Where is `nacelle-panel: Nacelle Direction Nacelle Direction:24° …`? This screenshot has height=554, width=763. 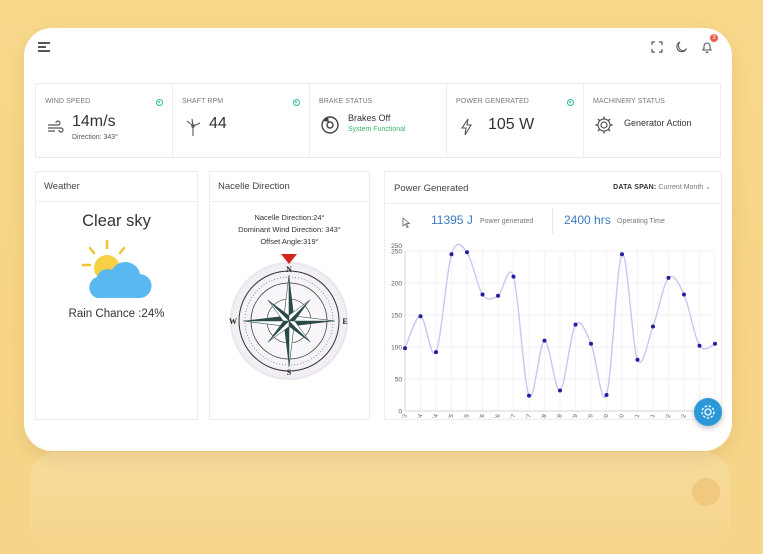 nacelle-panel: Nacelle Direction Nacelle Direction:24° … is located at coordinates (289, 295).